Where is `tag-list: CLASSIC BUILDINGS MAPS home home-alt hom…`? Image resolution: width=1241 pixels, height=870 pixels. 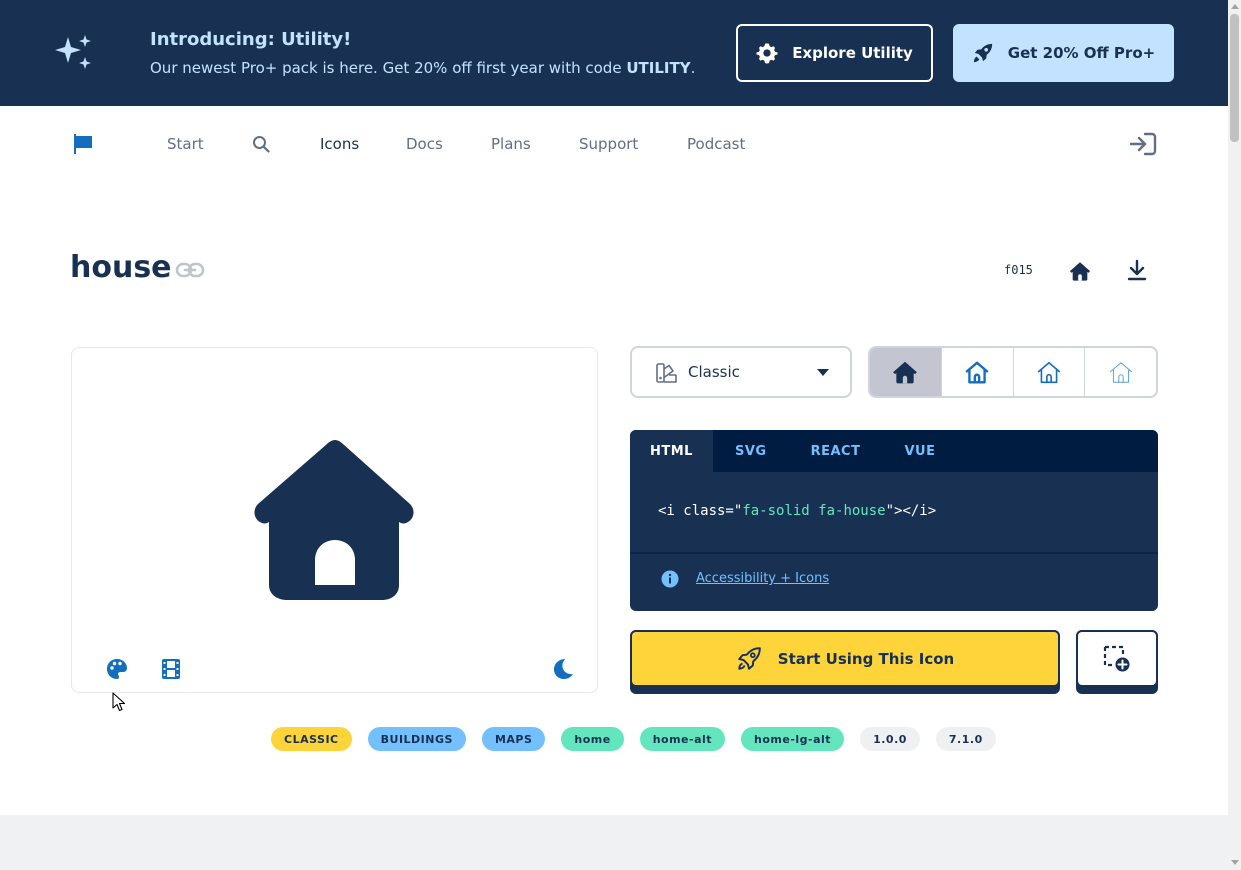
tag-list: CLASSIC BUILDINGS MAPS home home-alt hom… is located at coordinates (633, 739).